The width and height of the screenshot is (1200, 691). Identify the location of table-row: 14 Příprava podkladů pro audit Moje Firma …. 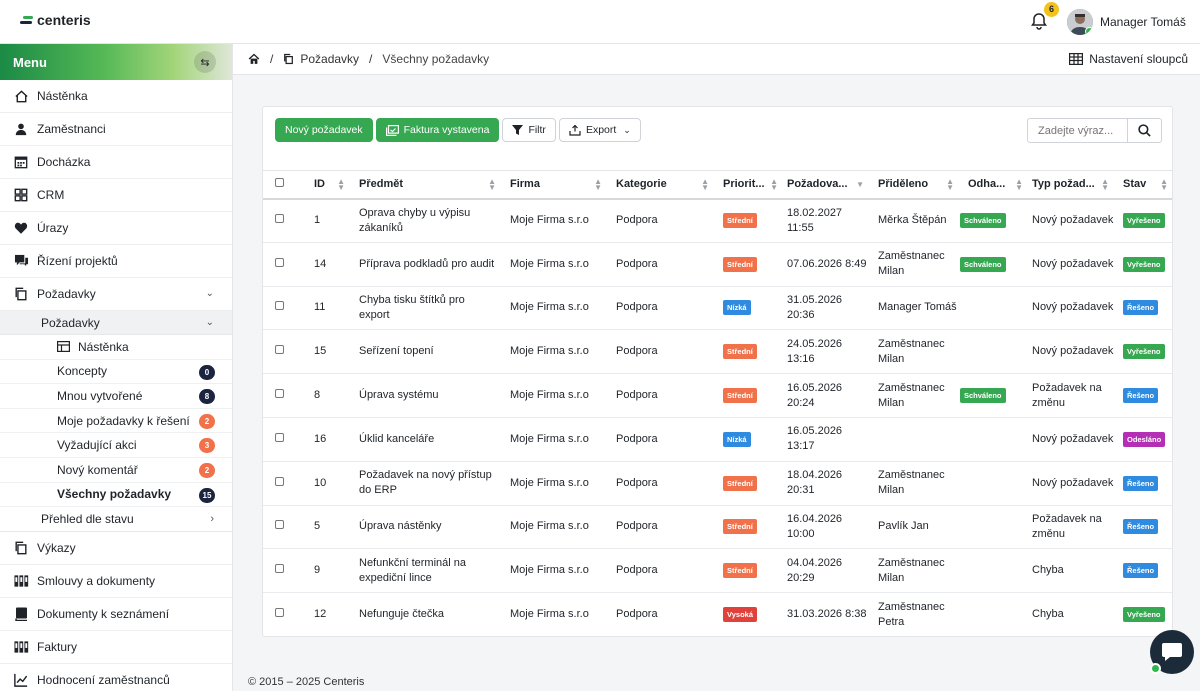
(717, 264).